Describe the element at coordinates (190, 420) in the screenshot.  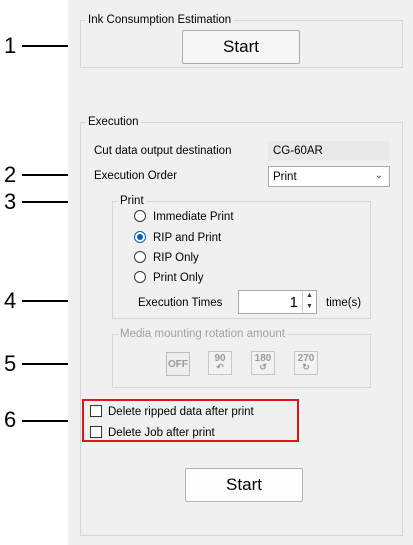
I see `highlight-box` at that location.